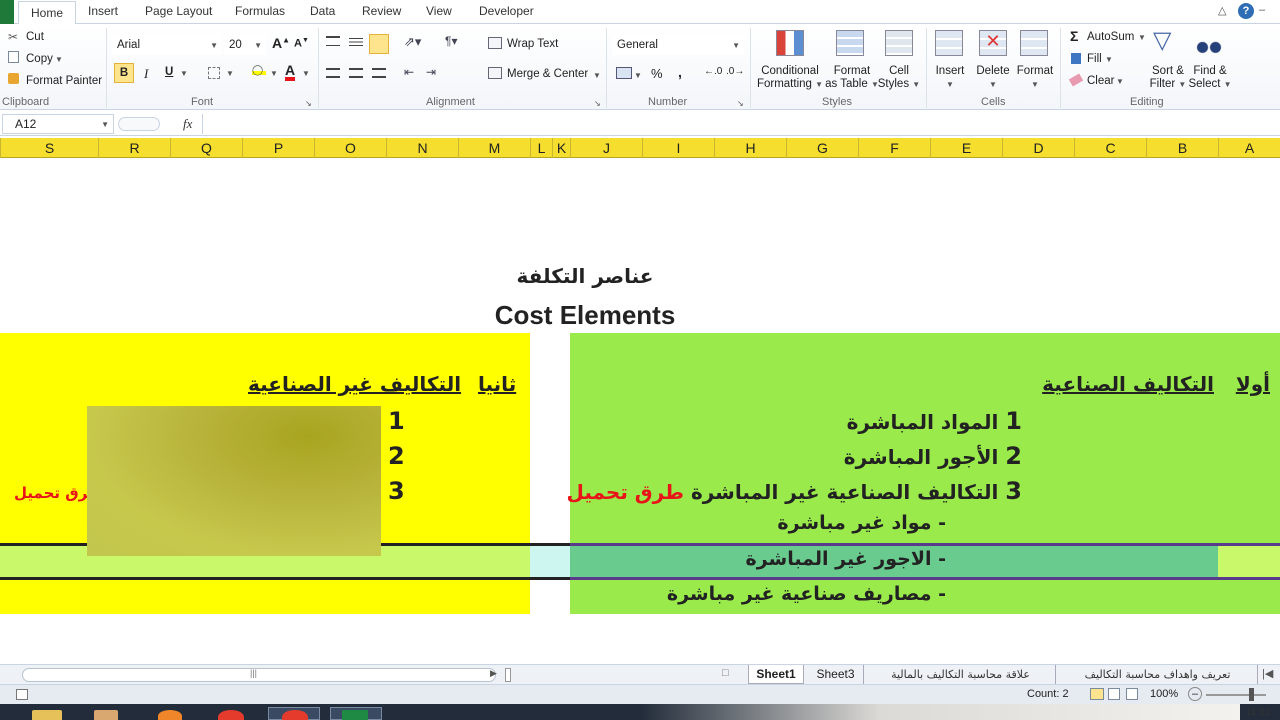 The width and height of the screenshot is (1280, 720). I want to click on align-top-icon, so click(333, 41).